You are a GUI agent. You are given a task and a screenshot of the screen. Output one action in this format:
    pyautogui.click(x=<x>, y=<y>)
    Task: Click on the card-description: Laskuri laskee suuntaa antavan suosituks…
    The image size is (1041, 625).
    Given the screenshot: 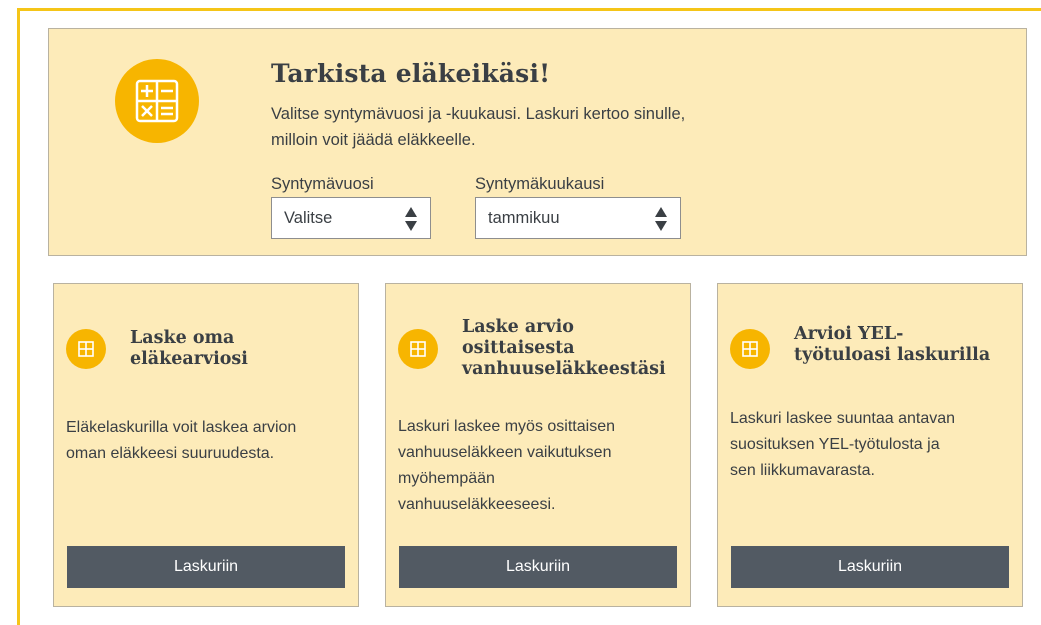 What is the action you would take?
    pyautogui.click(x=843, y=444)
    